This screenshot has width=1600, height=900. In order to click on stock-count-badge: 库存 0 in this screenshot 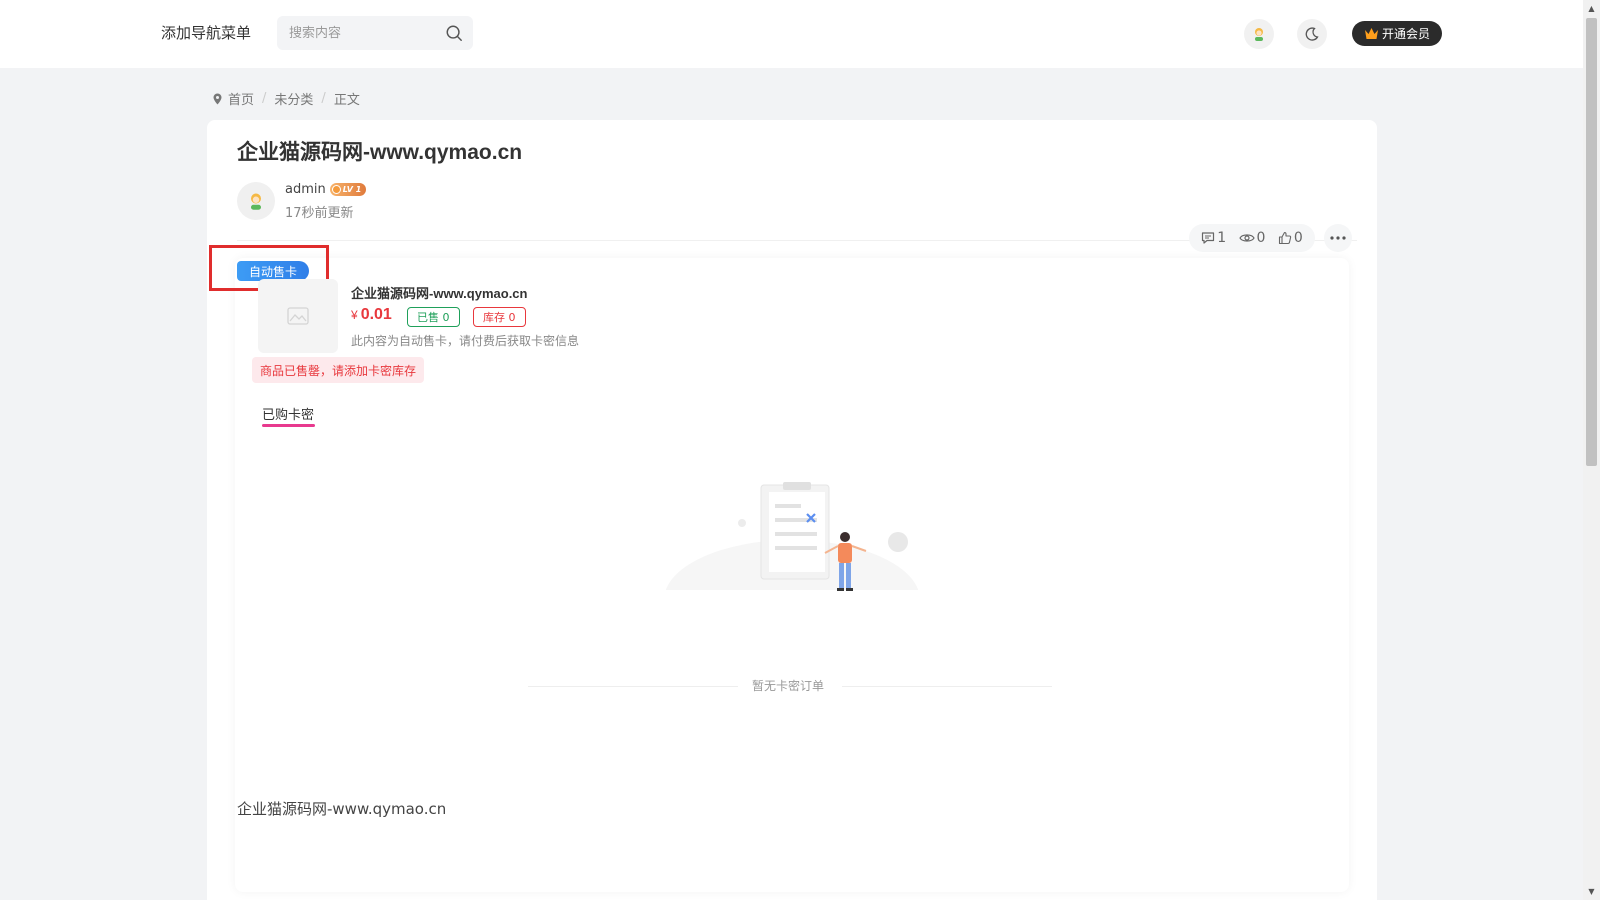, I will do `click(499, 317)`.